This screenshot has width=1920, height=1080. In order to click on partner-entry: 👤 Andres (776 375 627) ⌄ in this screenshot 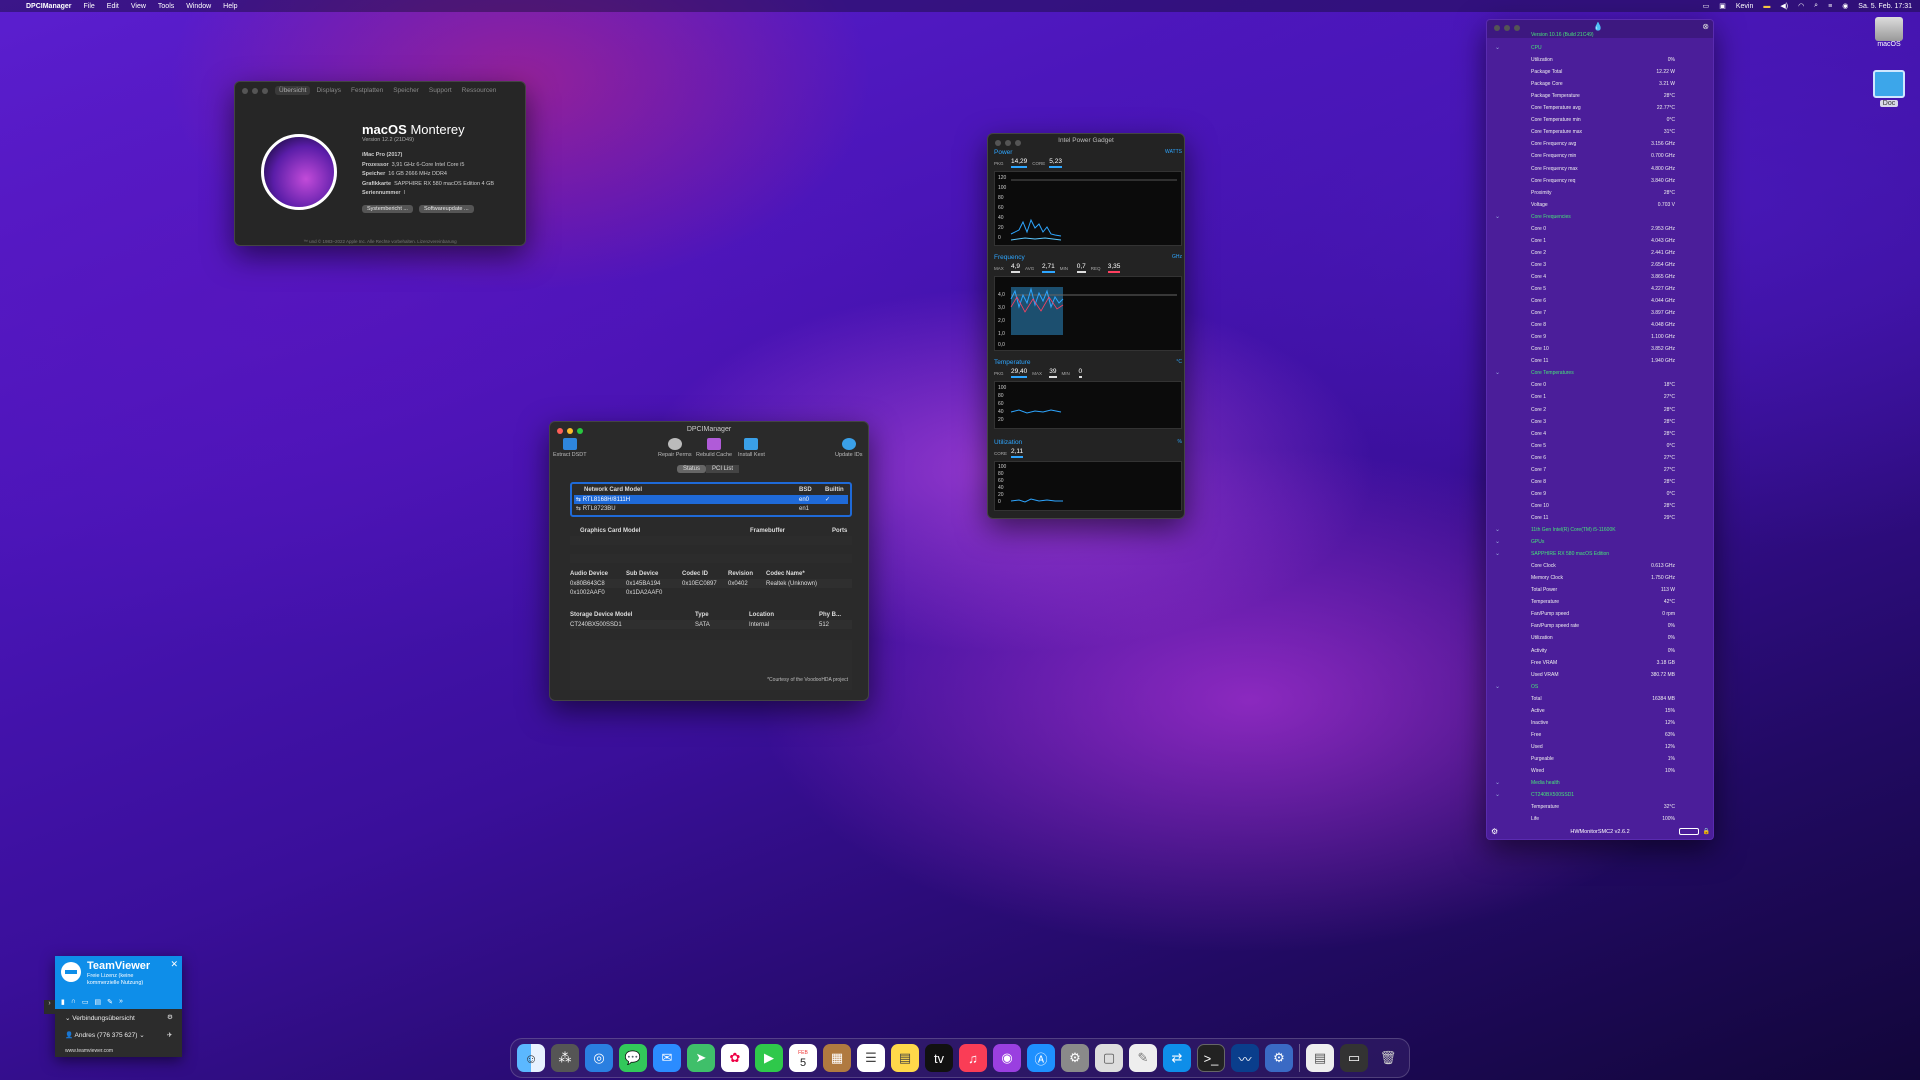, I will do `click(105, 1035)`.